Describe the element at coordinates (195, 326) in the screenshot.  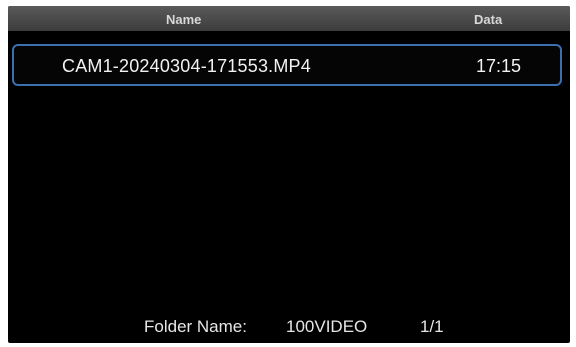
I see `folder-name-label: Folder Name:` at that location.